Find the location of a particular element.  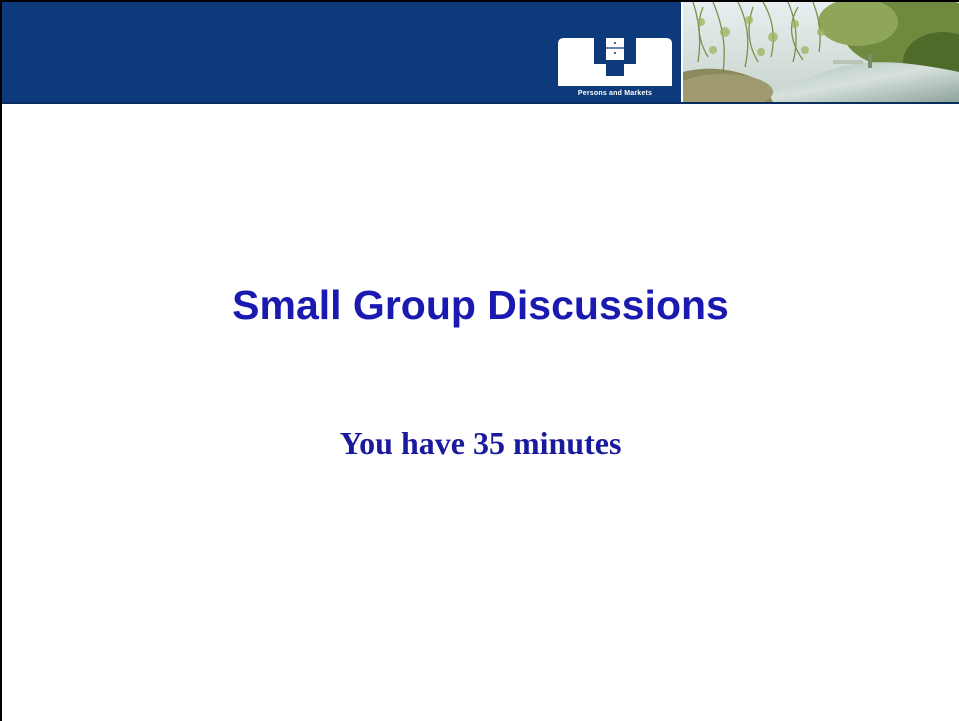

slide-subtitle: You have 35 minutes is located at coordinates (480, 443).